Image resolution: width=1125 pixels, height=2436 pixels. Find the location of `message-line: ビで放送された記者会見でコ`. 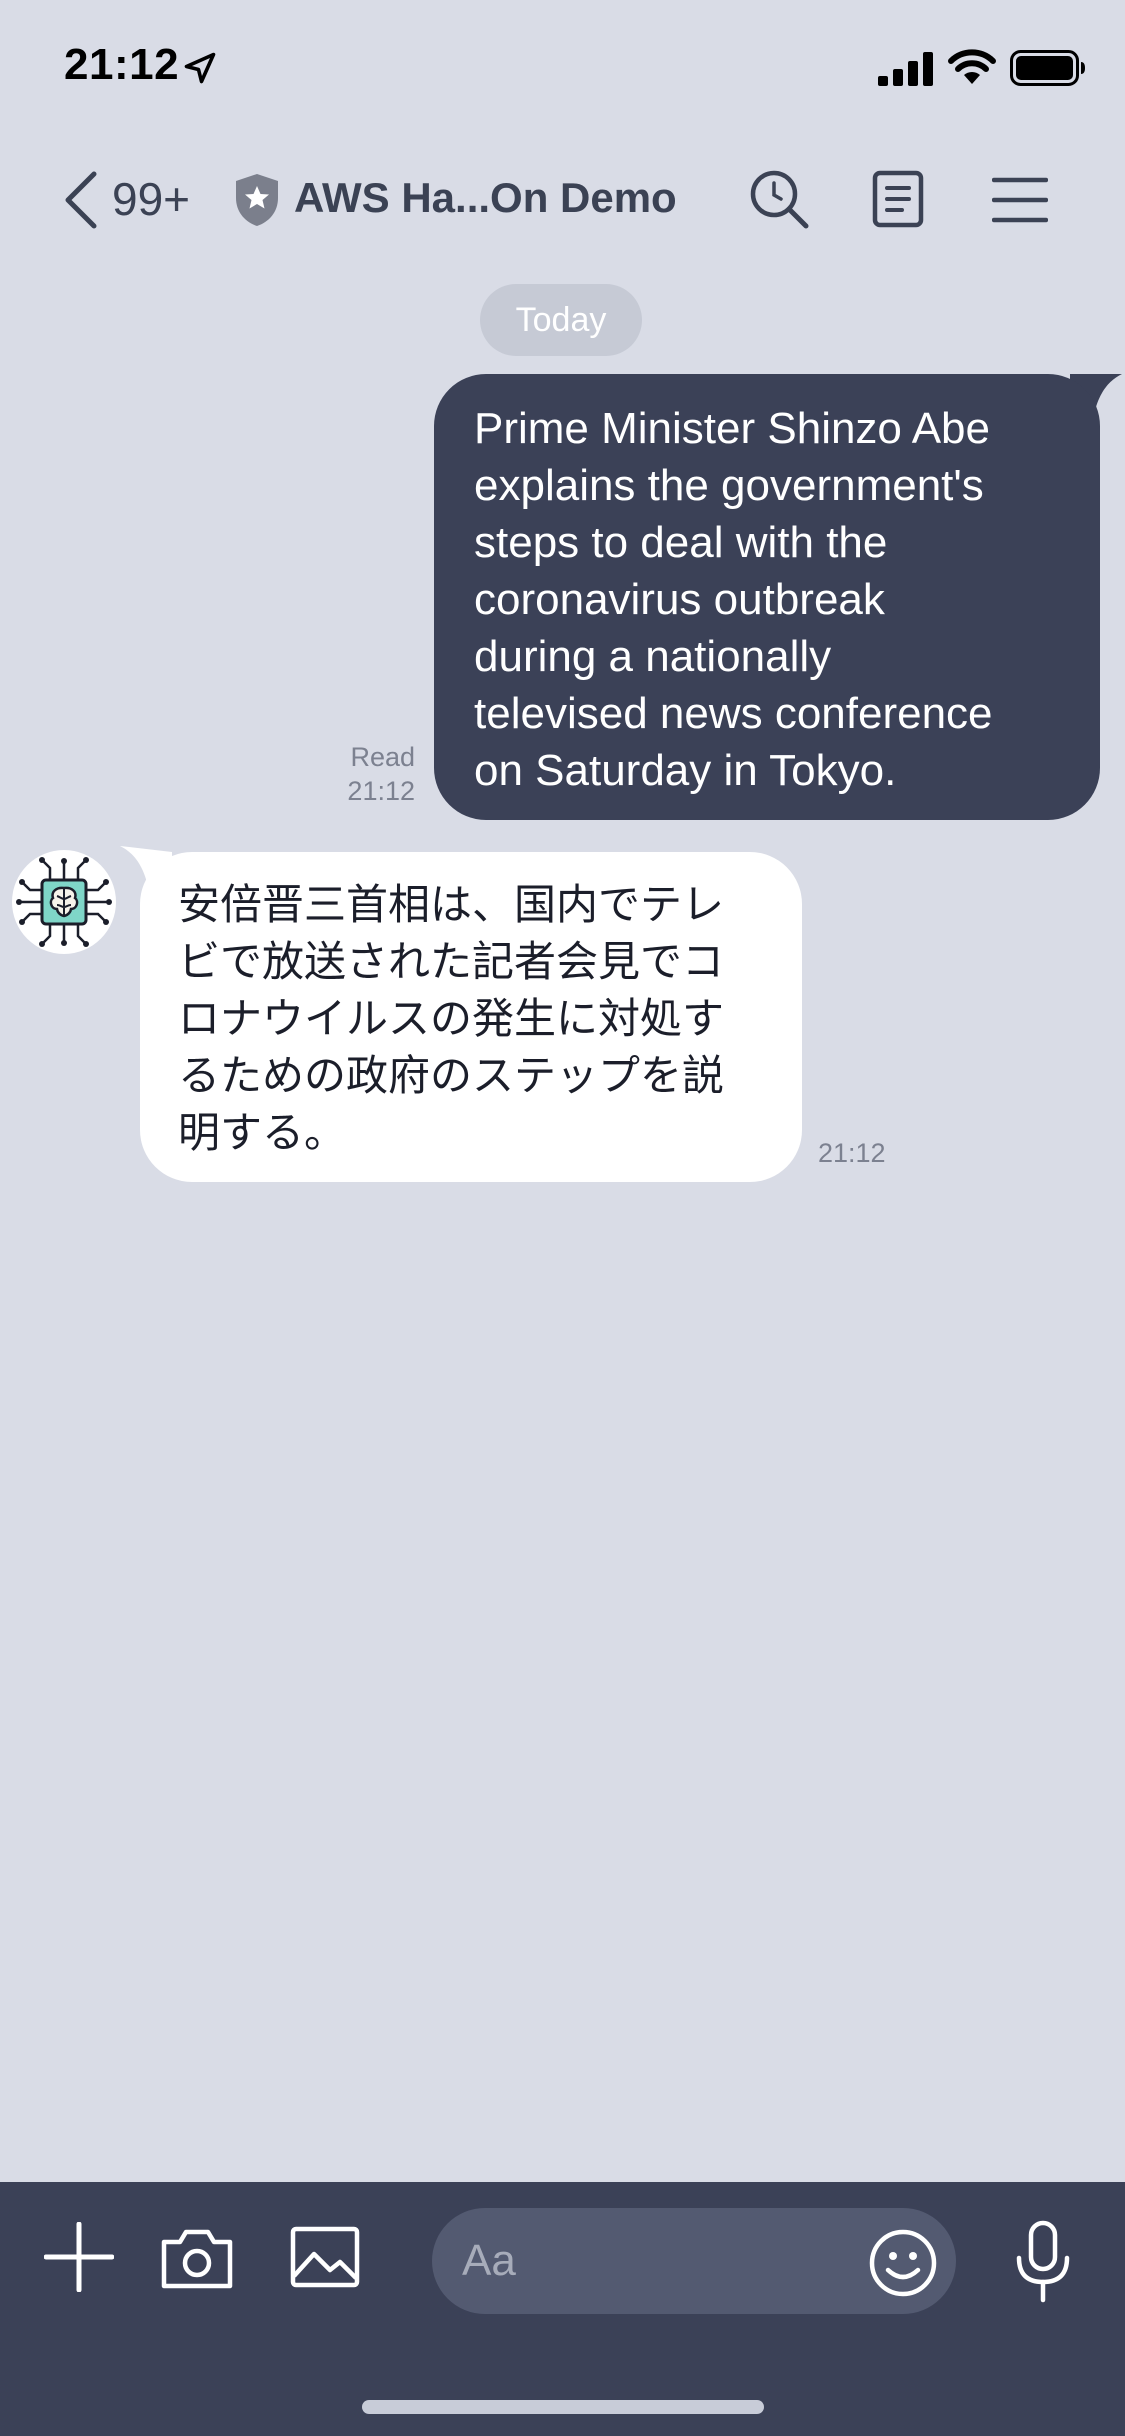

message-line: ビで放送された記者会見でコ is located at coordinates (451, 961).